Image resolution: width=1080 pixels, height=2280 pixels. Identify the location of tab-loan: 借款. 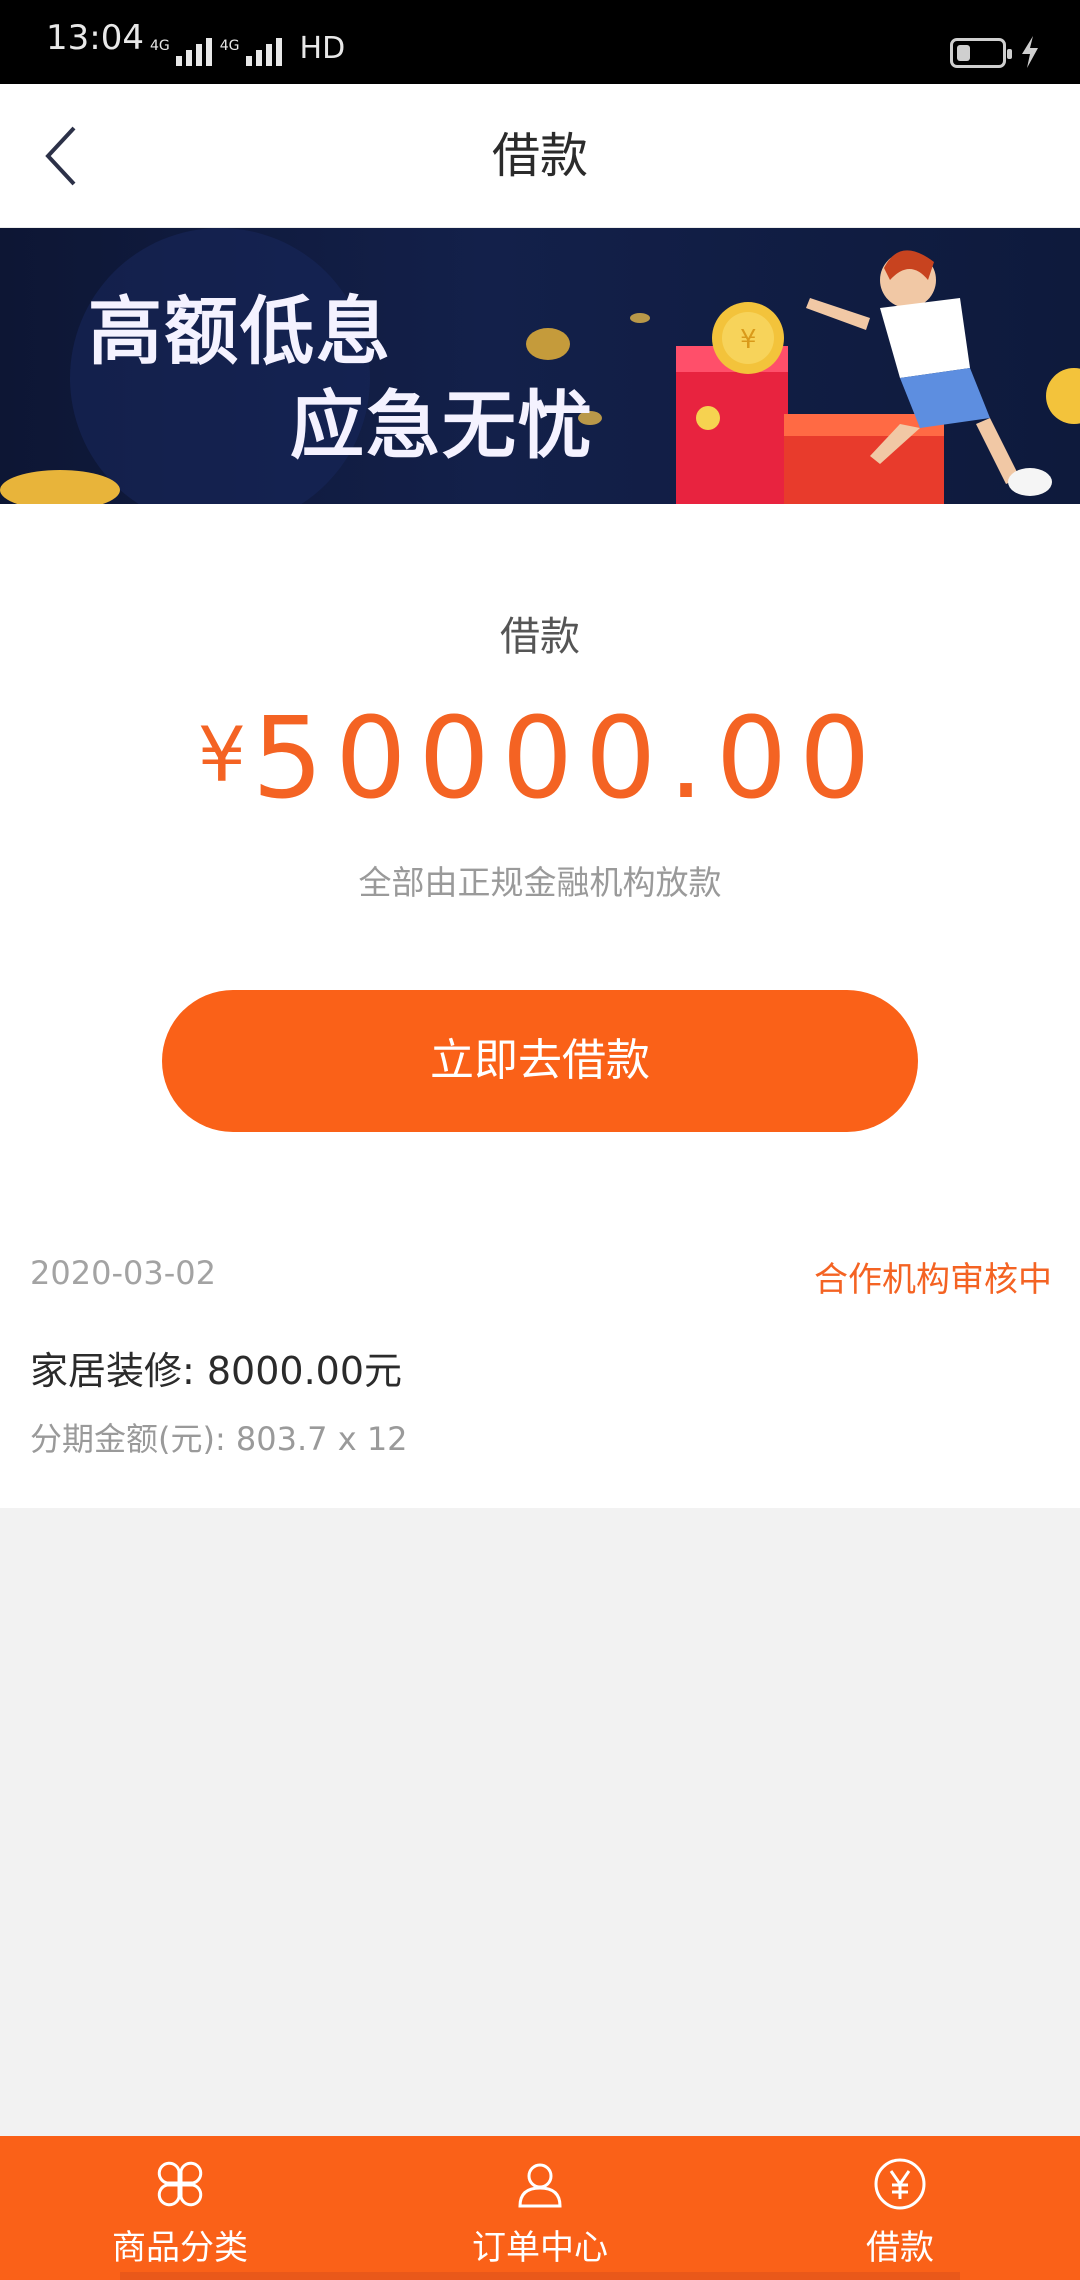
(900, 2208).